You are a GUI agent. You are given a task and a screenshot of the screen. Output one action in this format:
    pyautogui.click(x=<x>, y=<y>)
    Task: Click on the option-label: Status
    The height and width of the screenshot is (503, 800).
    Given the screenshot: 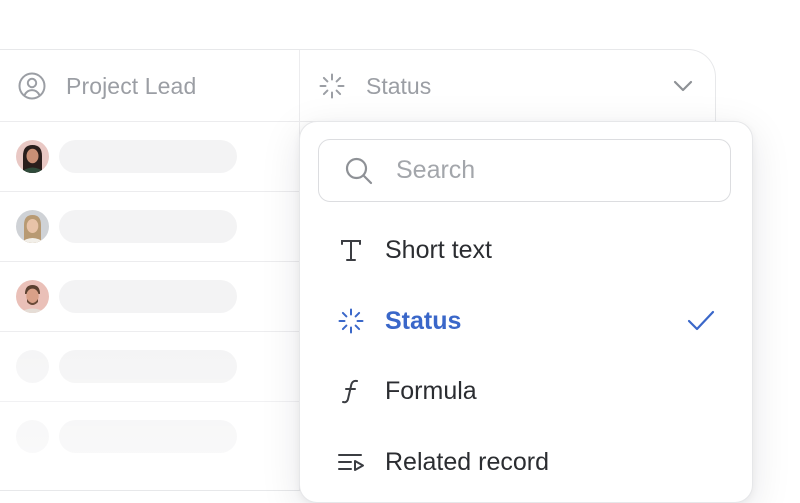 What is the action you would take?
    pyautogui.click(x=423, y=320)
    